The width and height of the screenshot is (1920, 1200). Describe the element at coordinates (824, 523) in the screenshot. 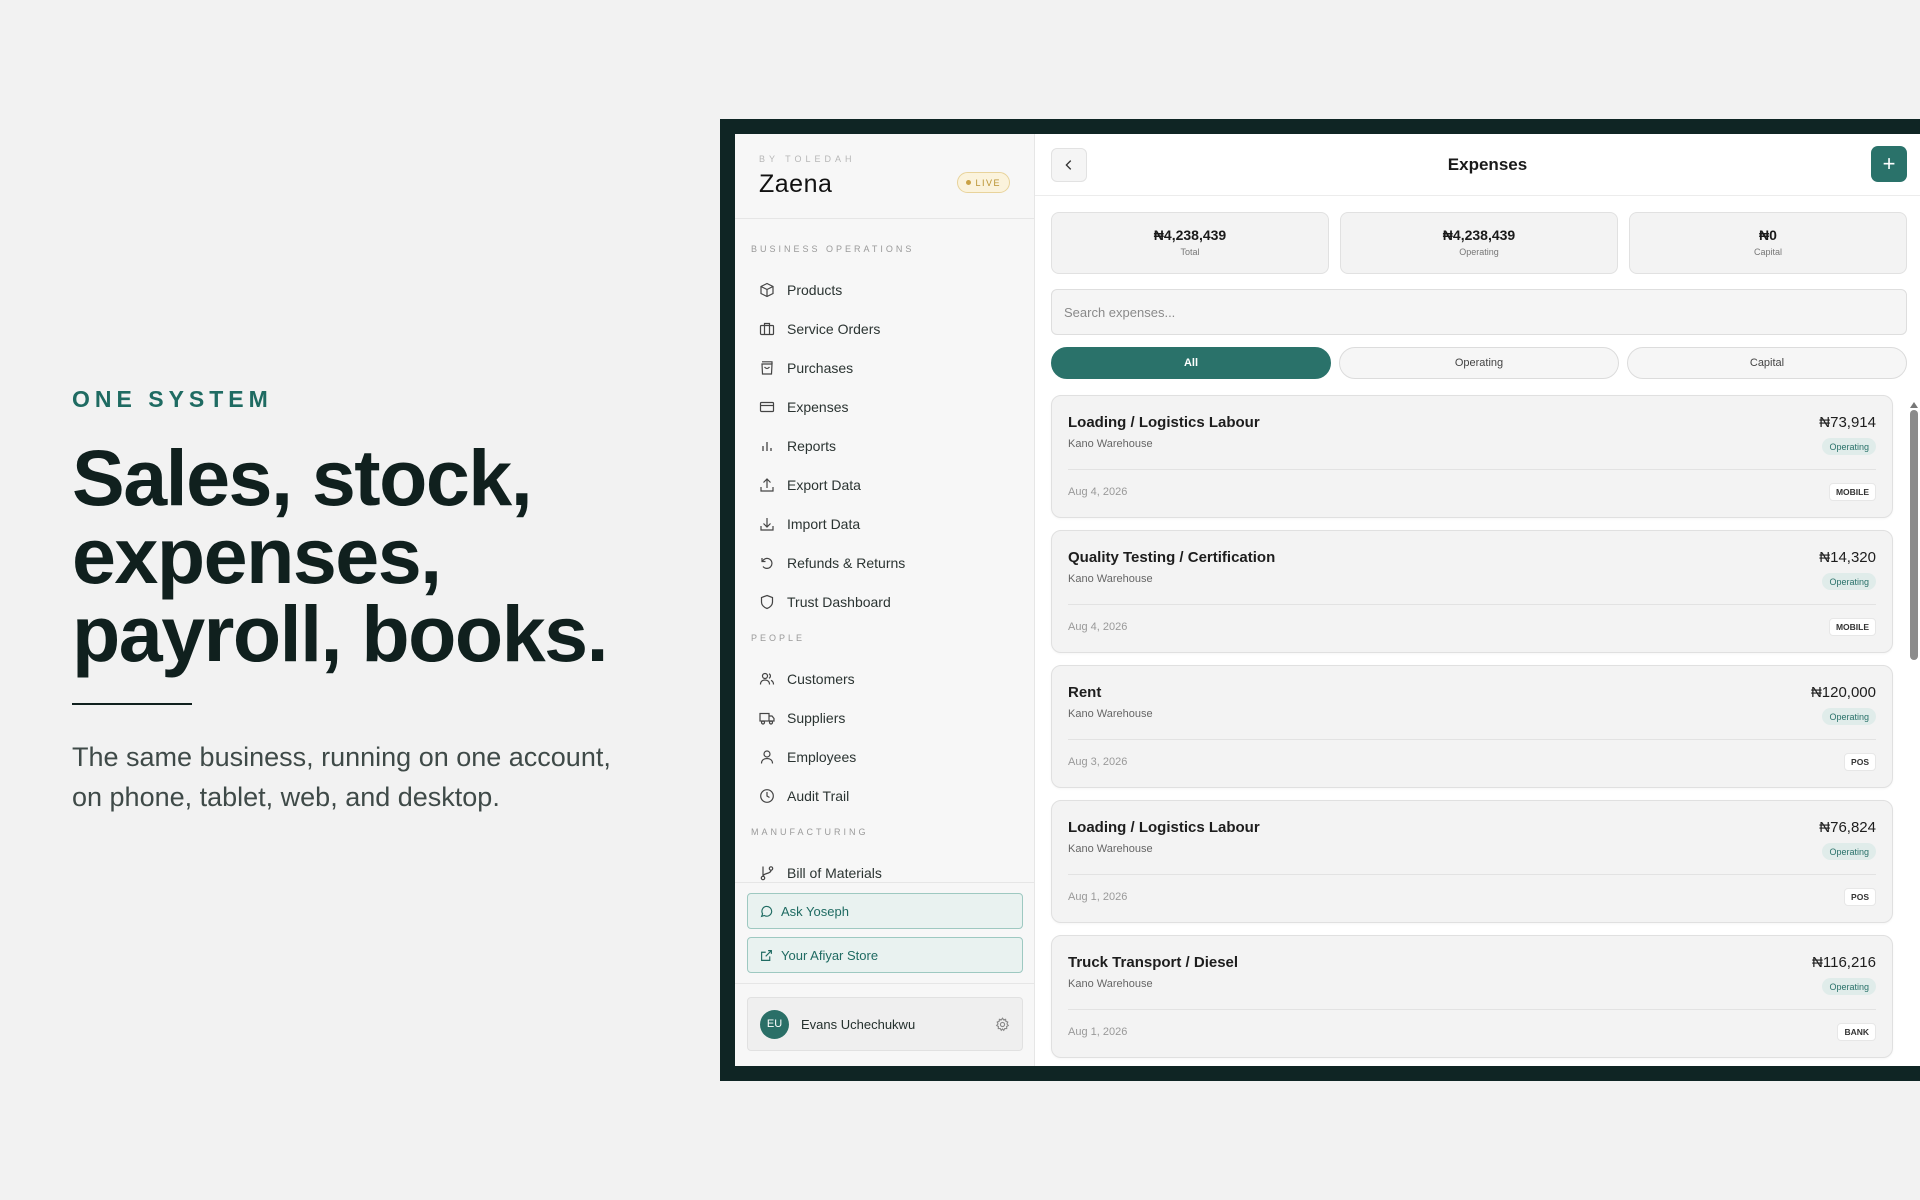

I see `sidebar-item-label: Import Data` at that location.